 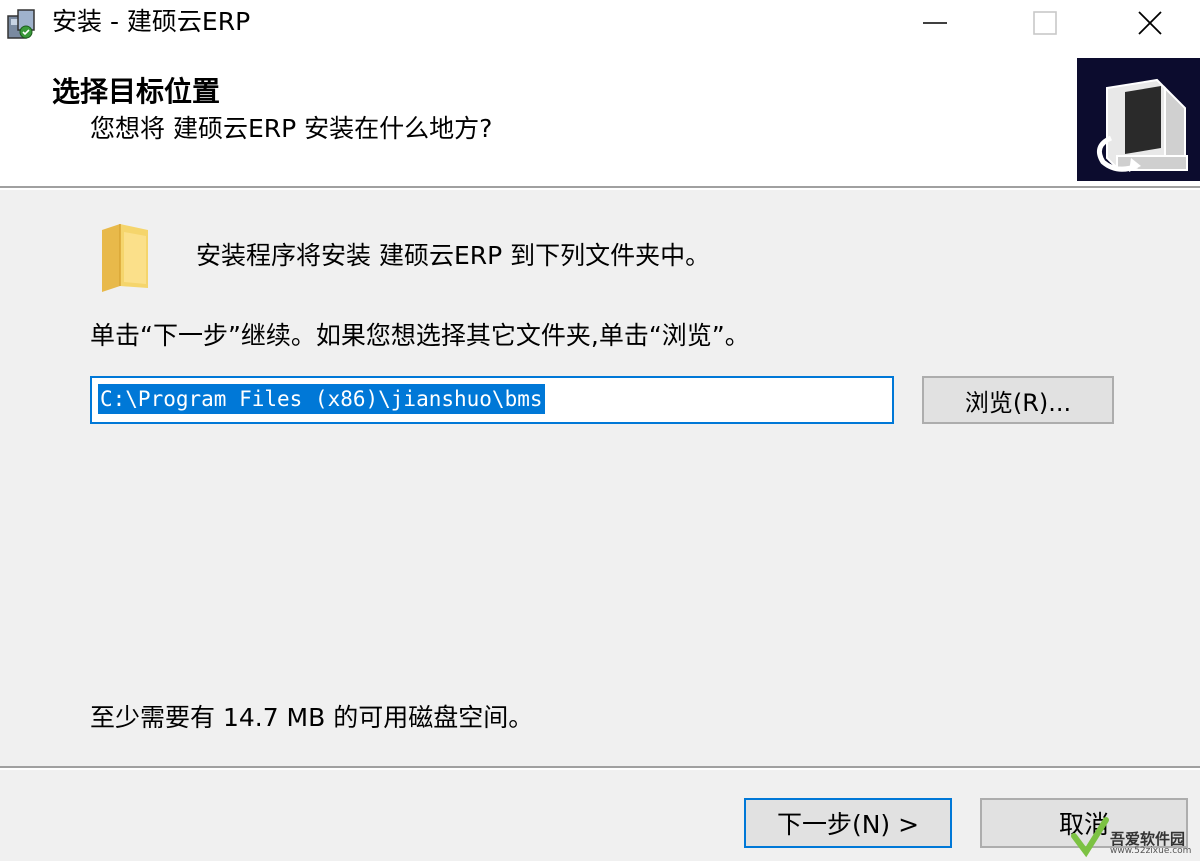 What do you see at coordinates (420, 335) in the screenshot?
I see `instruction-text: 单击“下一步”继续。如果您想选择其它文件夹,单击“浏览”。` at bounding box center [420, 335].